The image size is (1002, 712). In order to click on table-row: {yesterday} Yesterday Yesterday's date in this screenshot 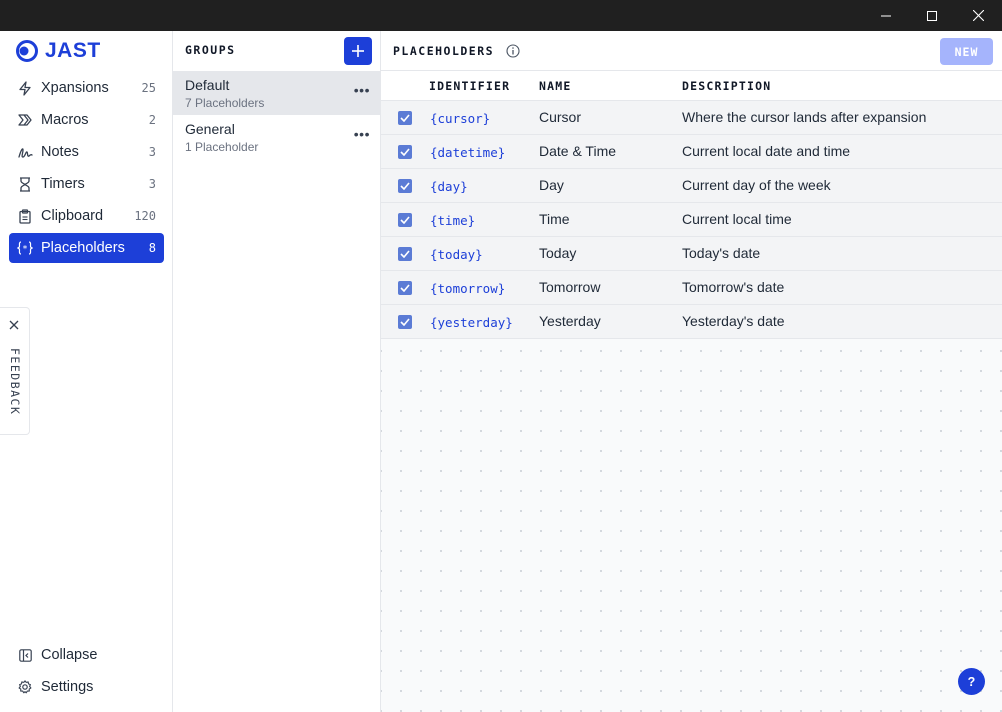, I will do `click(691, 322)`.